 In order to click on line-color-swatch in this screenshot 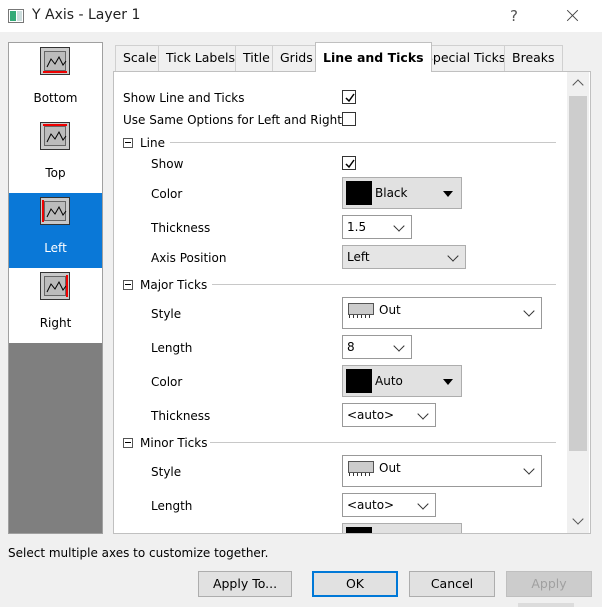, I will do `click(359, 193)`.